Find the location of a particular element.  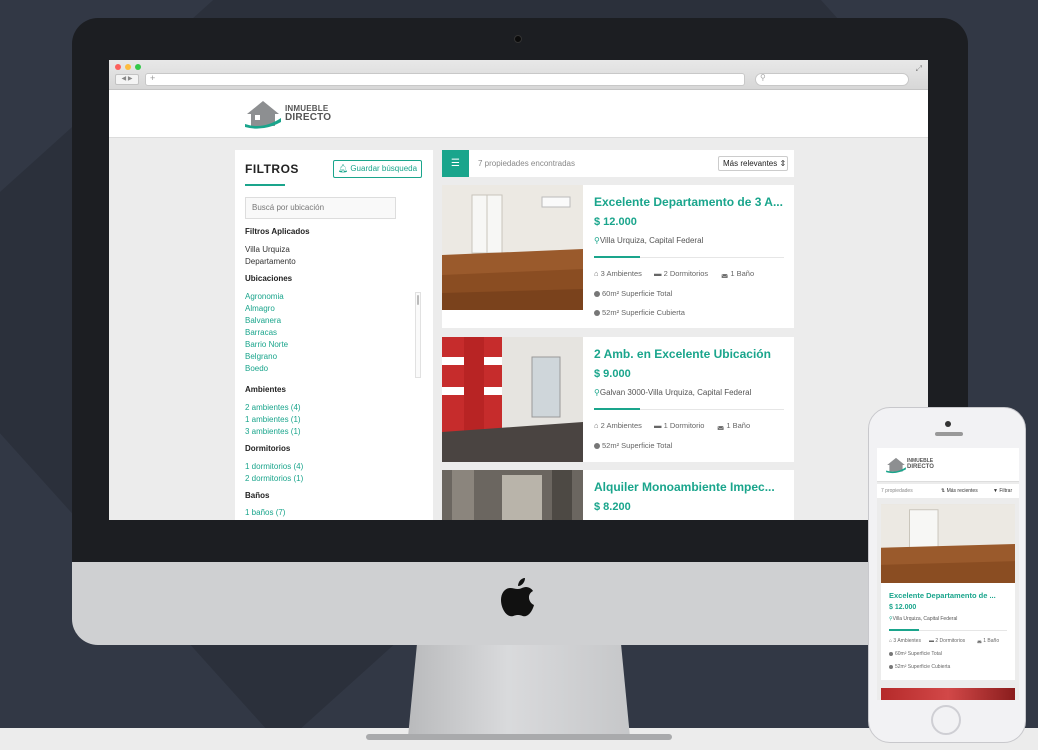

location-search-input: Buscá por ubicación is located at coordinates (320, 208).